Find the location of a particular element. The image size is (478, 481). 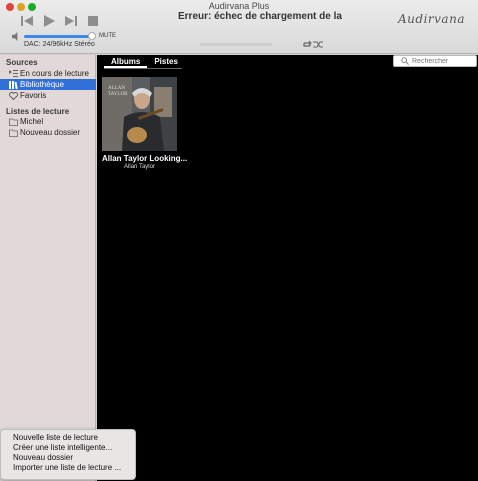

repeat-icon is located at coordinates (307, 43).